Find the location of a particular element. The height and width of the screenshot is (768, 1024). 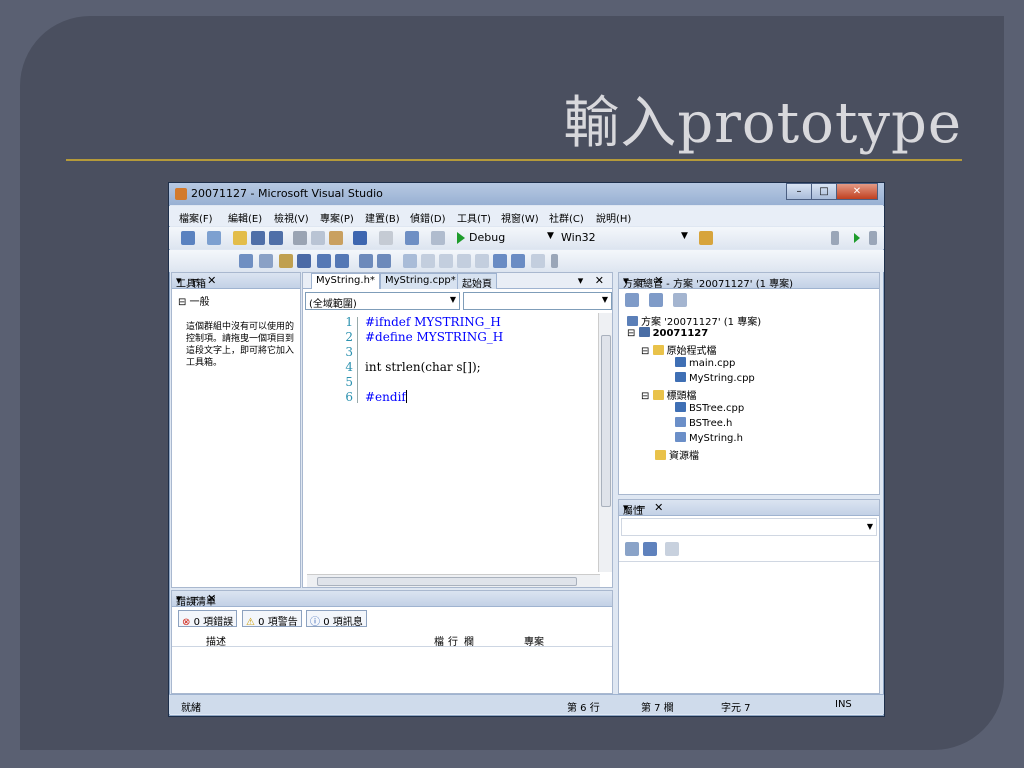

navigate-backward-icon is located at coordinates (412, 238).